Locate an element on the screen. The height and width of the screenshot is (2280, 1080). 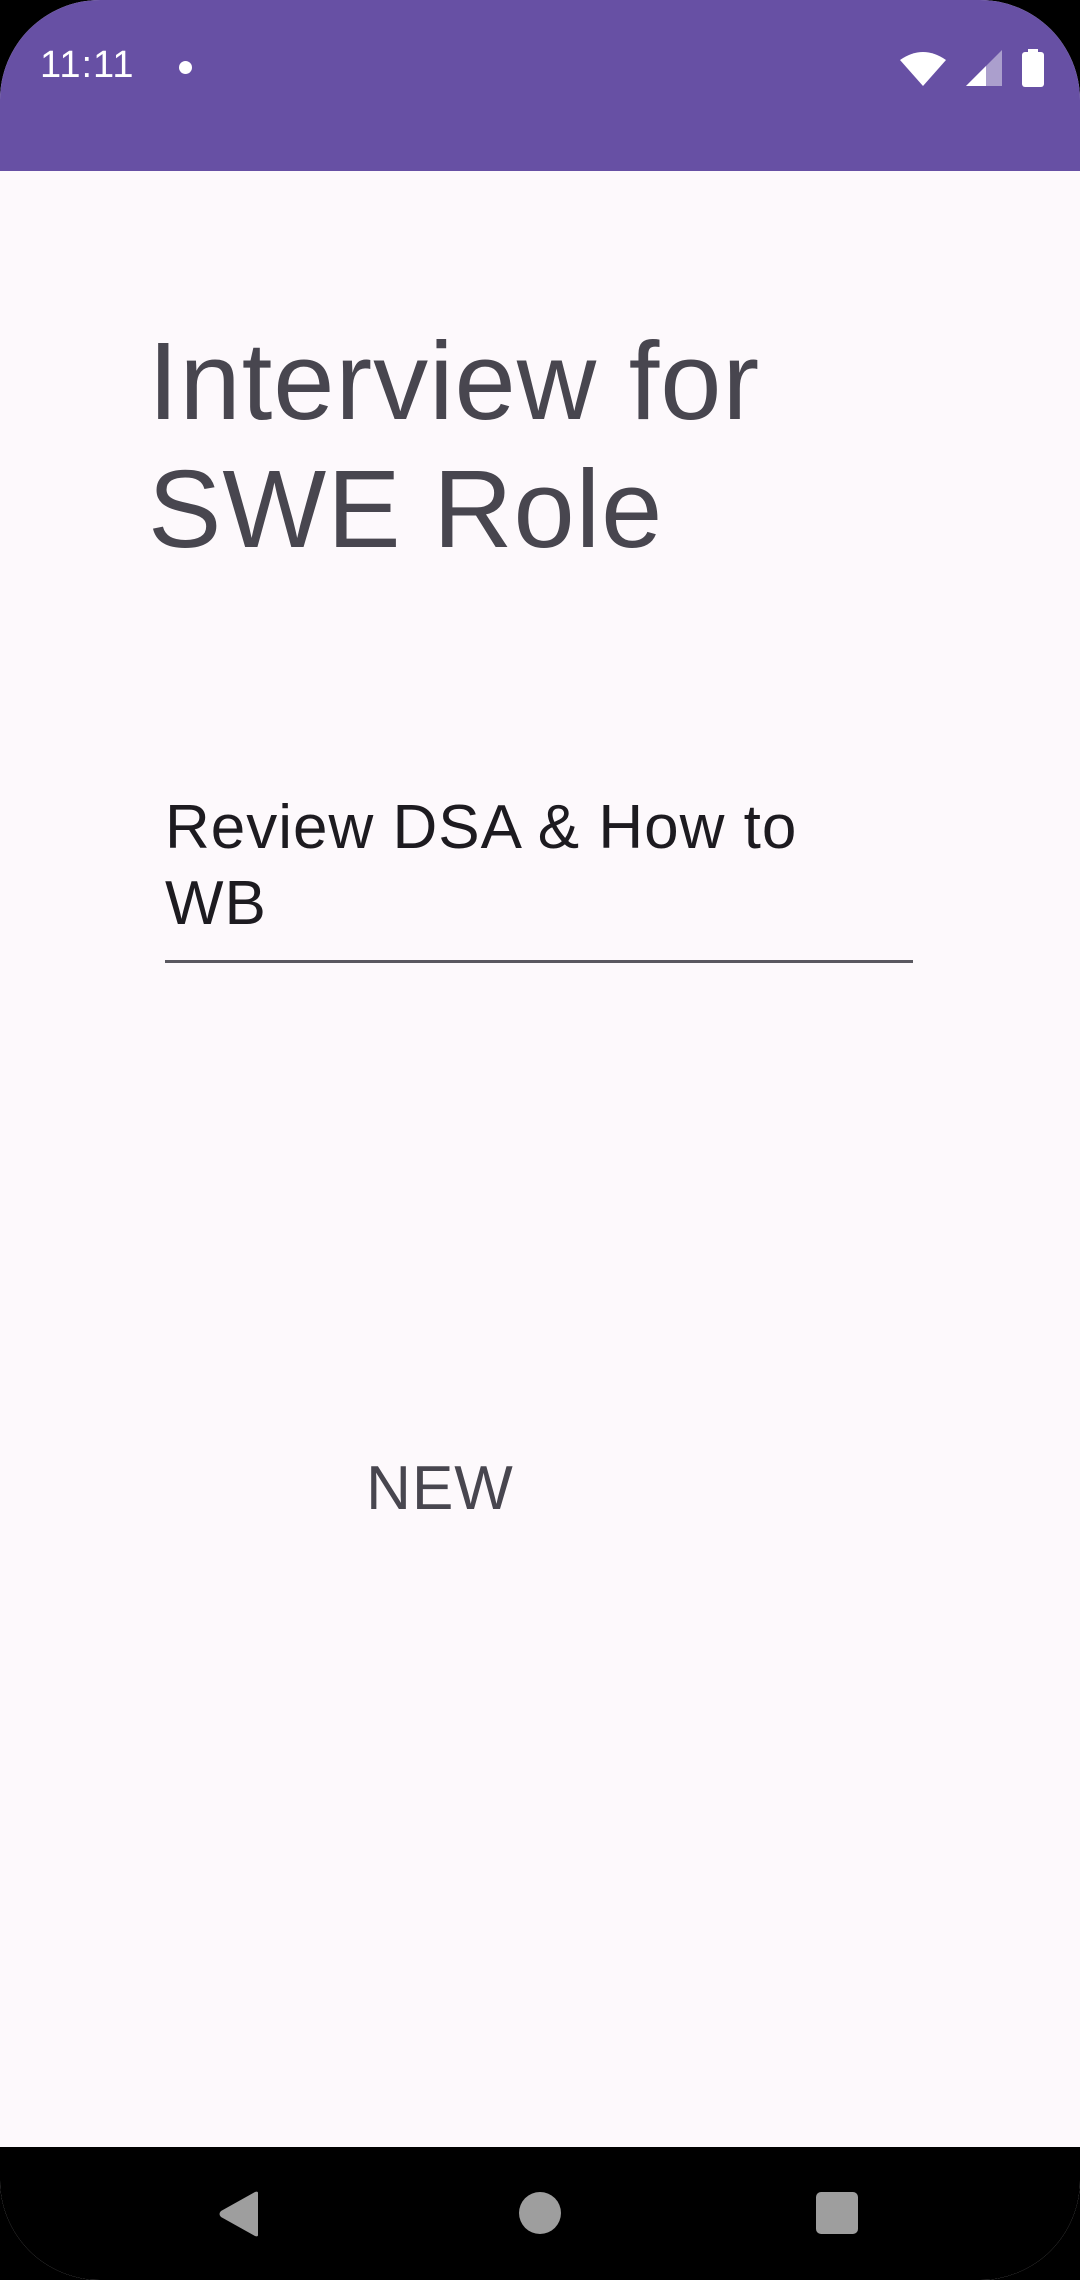
page-title: Interview for SWE Role is located at coordinates (454, 445).